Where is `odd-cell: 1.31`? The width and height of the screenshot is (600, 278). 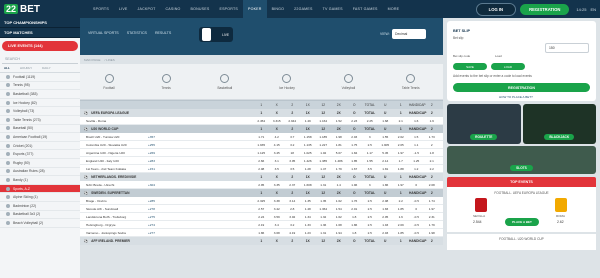 odd-cell: 1.31 is located at coordinates (323, 233).